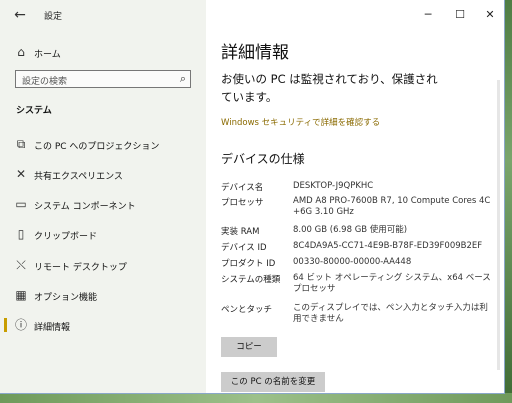  I want to click on sidebar-item-about: ⓘ 詳細情報, so click(103, 326).